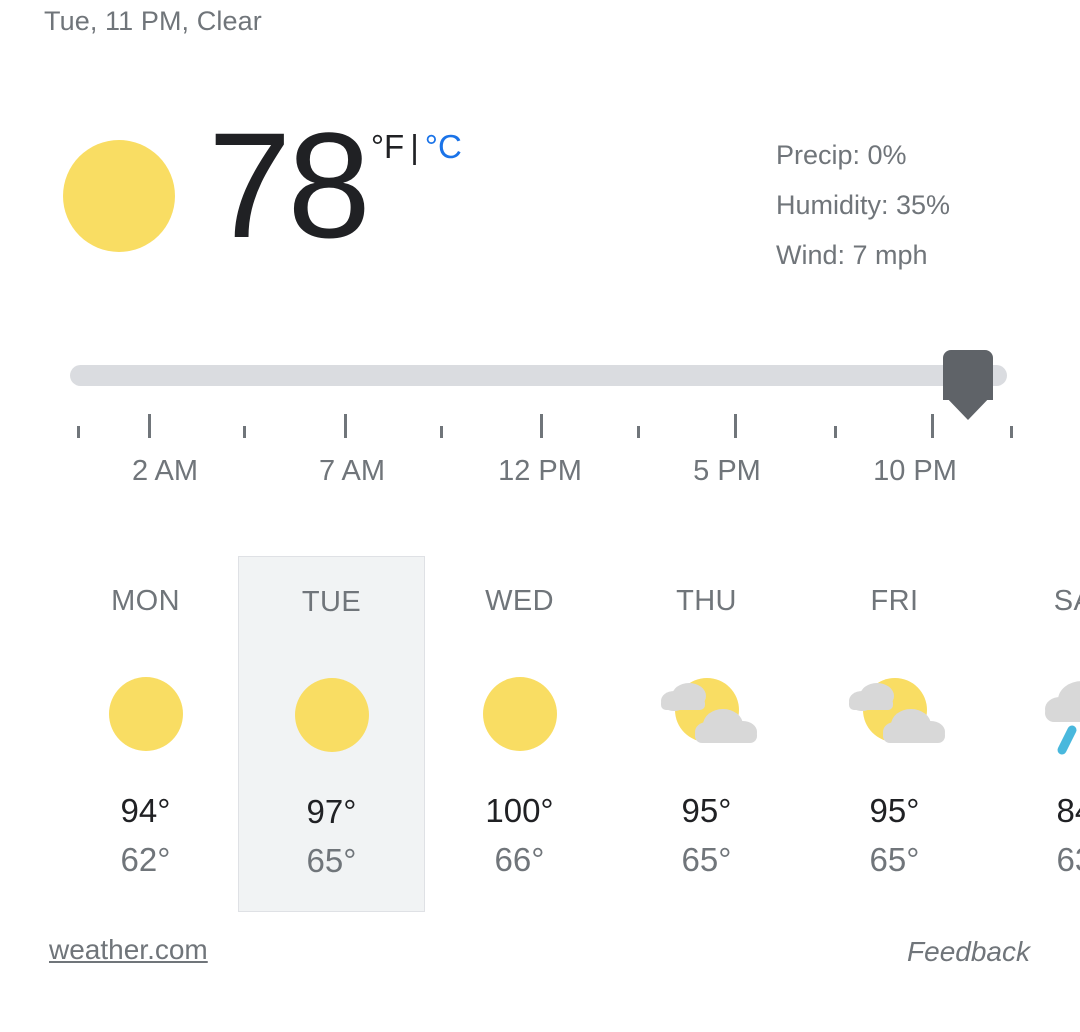 This screenshot has width=1080, height=1032. I want to click on forecast-low-temp: 63°, so click(1068, 859).